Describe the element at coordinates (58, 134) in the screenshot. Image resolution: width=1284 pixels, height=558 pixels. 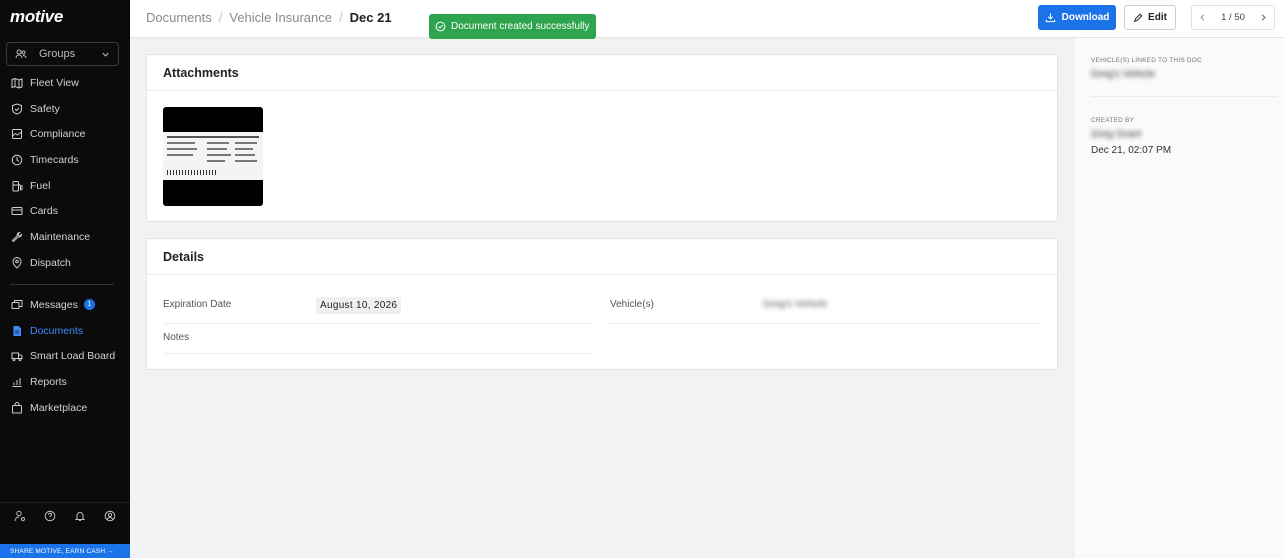
I see `sidebar-item-label: Compliance` at that location.